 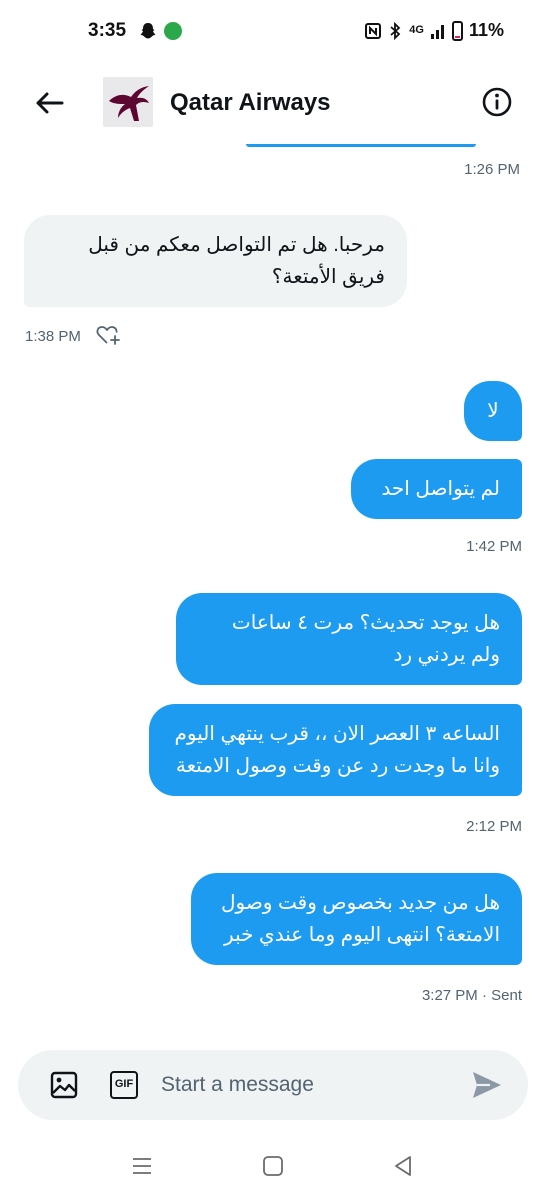 I want to click on previous-message-edge, so click(x=361, y=145).